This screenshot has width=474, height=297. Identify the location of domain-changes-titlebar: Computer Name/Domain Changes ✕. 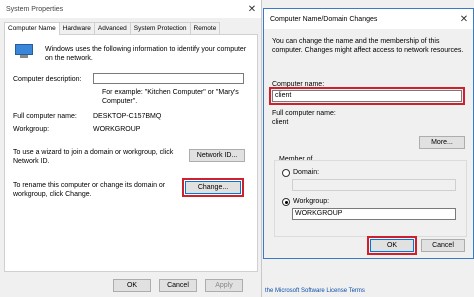
(368, 19).